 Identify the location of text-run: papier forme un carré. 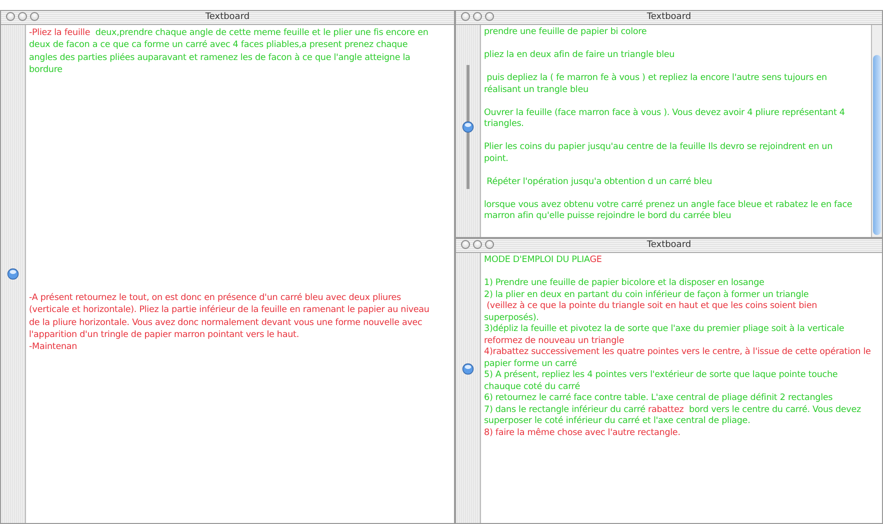
(530, 363).